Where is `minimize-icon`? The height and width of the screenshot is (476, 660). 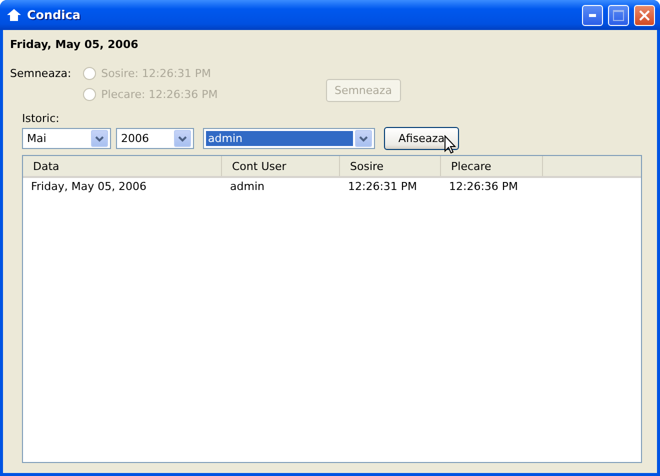
minimize-icon is located at coordinates (592, 15).